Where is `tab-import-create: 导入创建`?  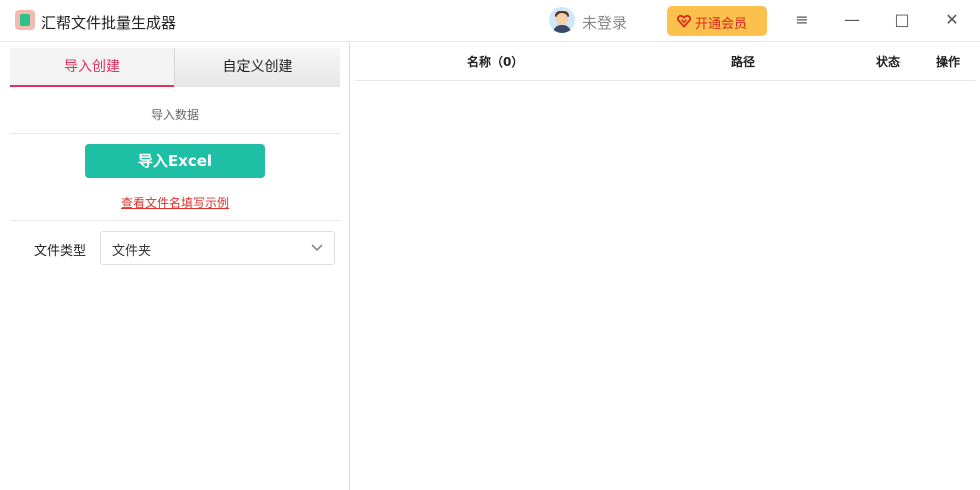
tab-import-create: 导入创建 is located at coordinates (92, 67).